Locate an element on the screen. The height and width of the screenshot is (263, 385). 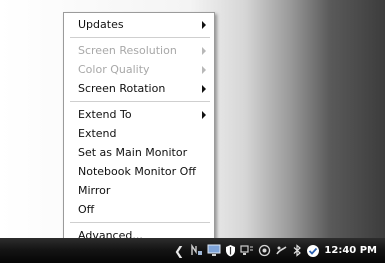
menu-item-extend-to: Extend To is located at coordinates (139, 114).